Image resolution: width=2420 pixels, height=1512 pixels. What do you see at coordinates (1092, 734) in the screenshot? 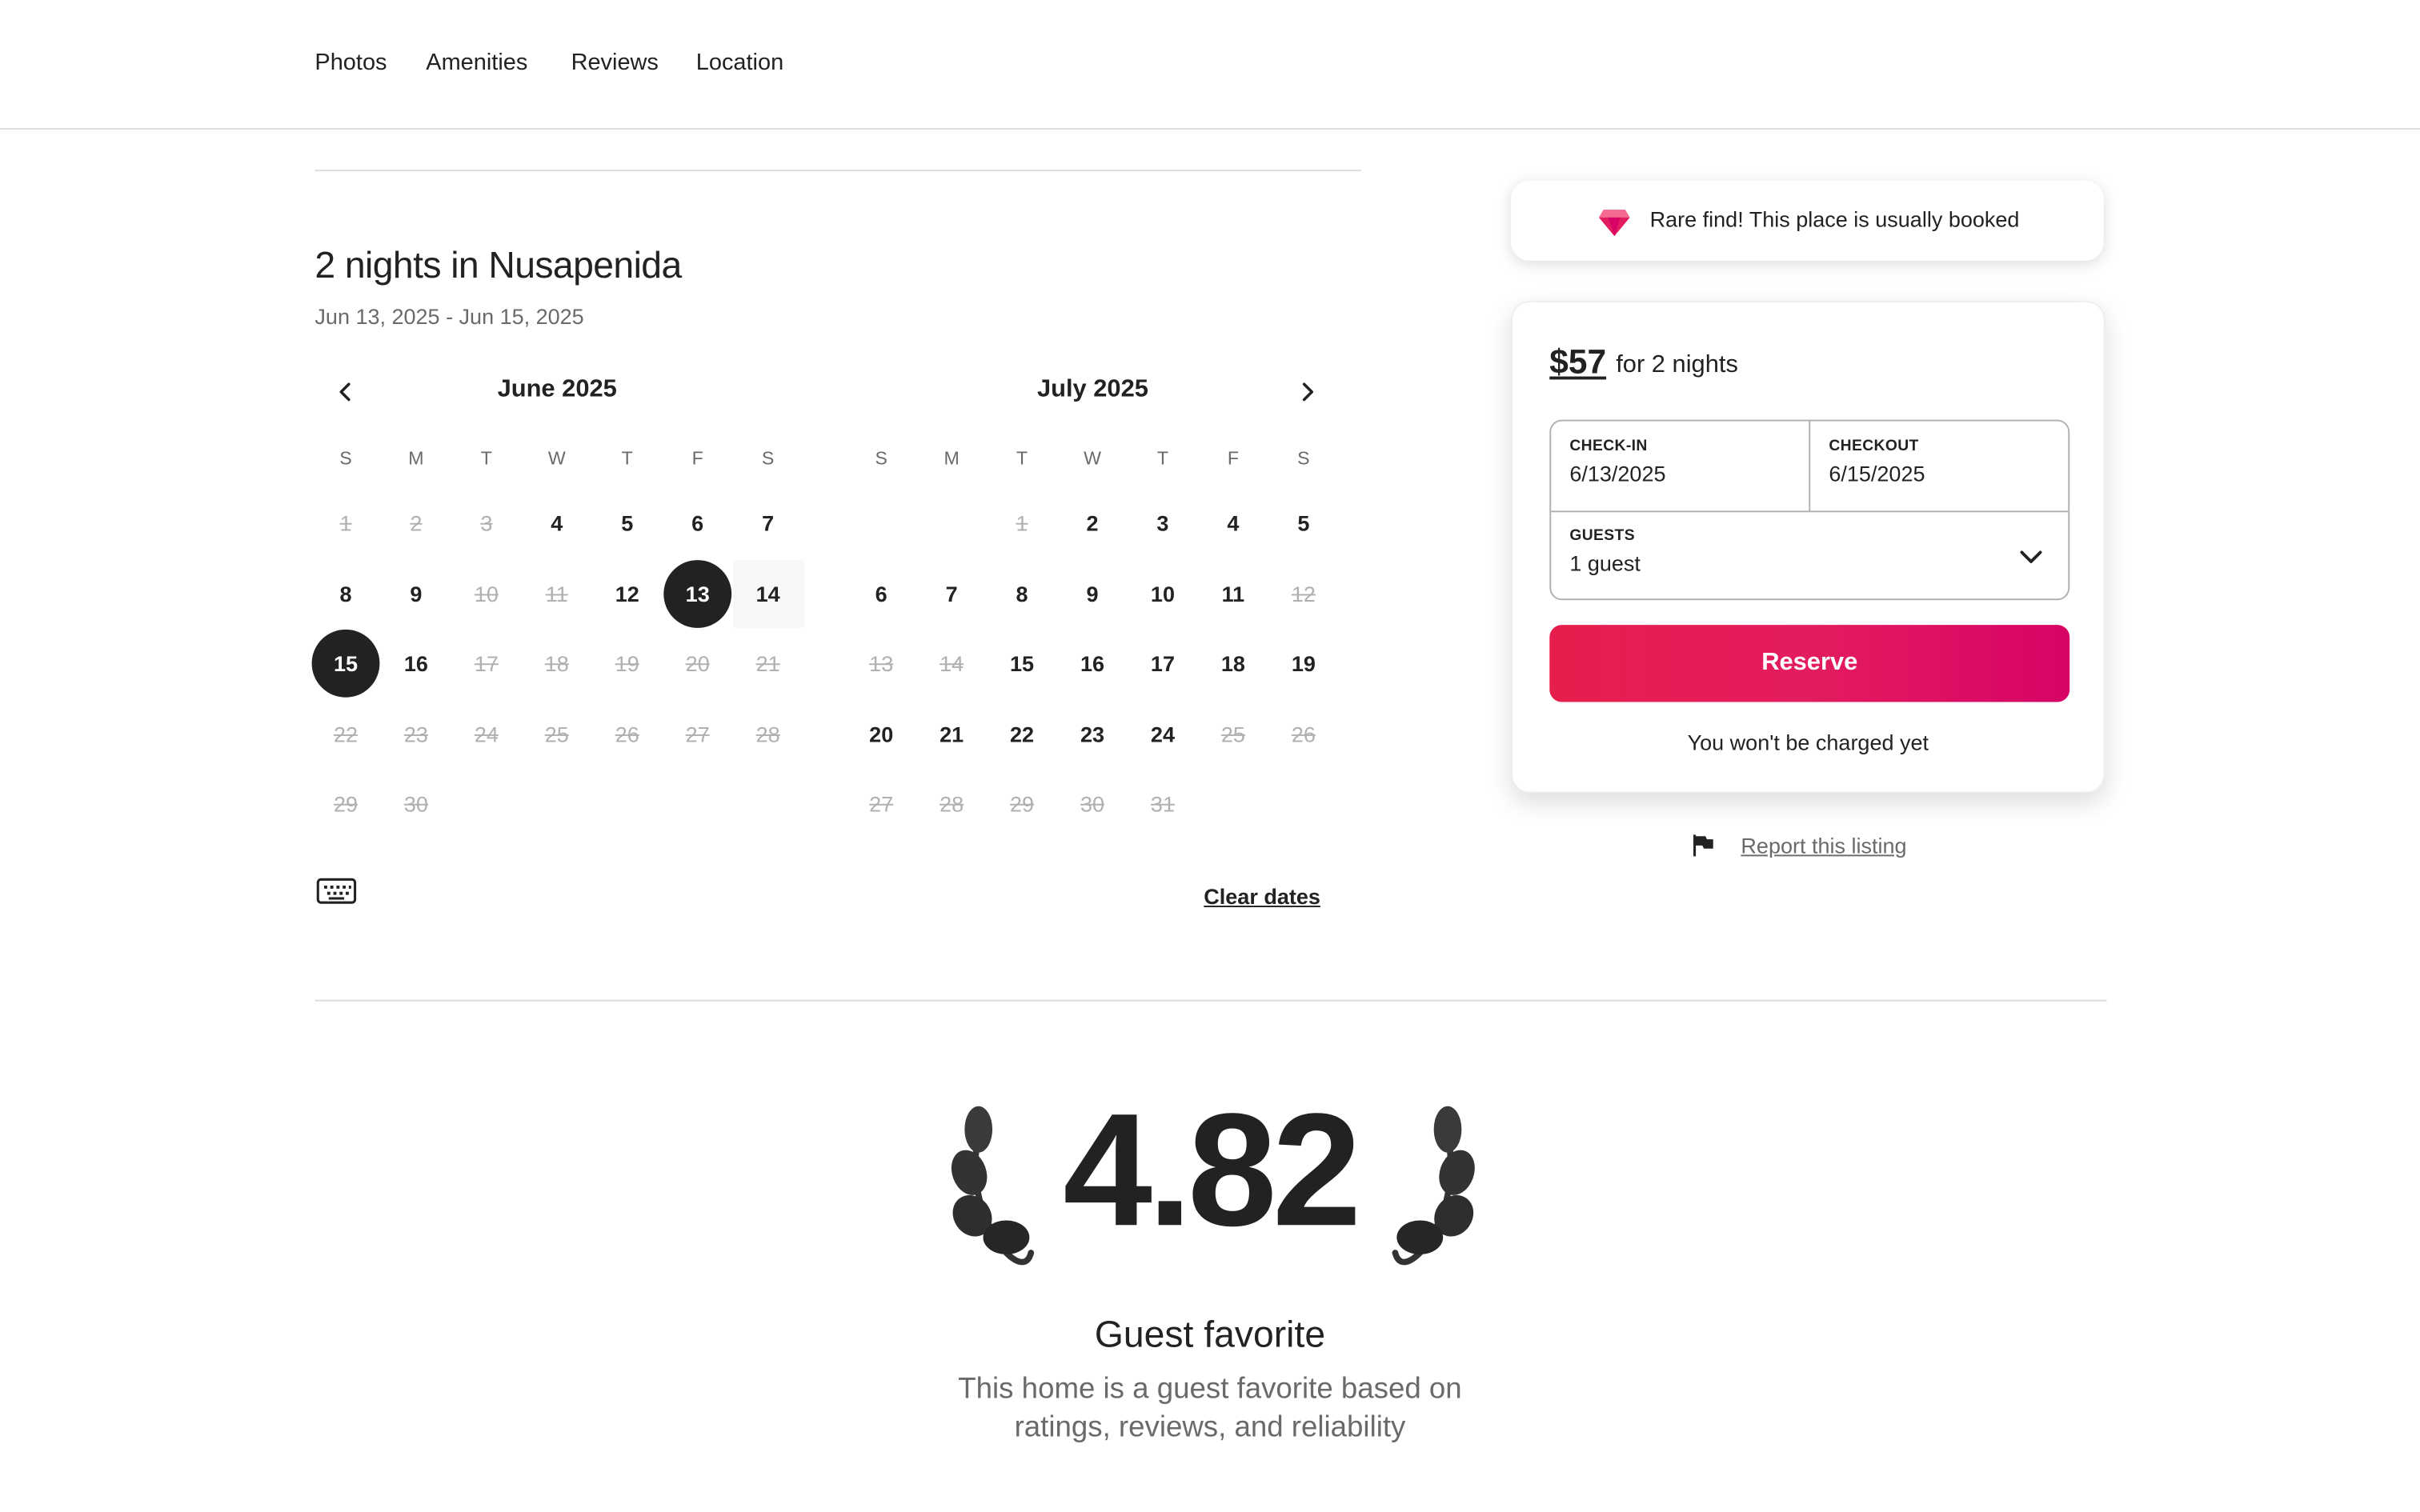
I see `calendar-day: 23` at bounding box center [1092, 734].